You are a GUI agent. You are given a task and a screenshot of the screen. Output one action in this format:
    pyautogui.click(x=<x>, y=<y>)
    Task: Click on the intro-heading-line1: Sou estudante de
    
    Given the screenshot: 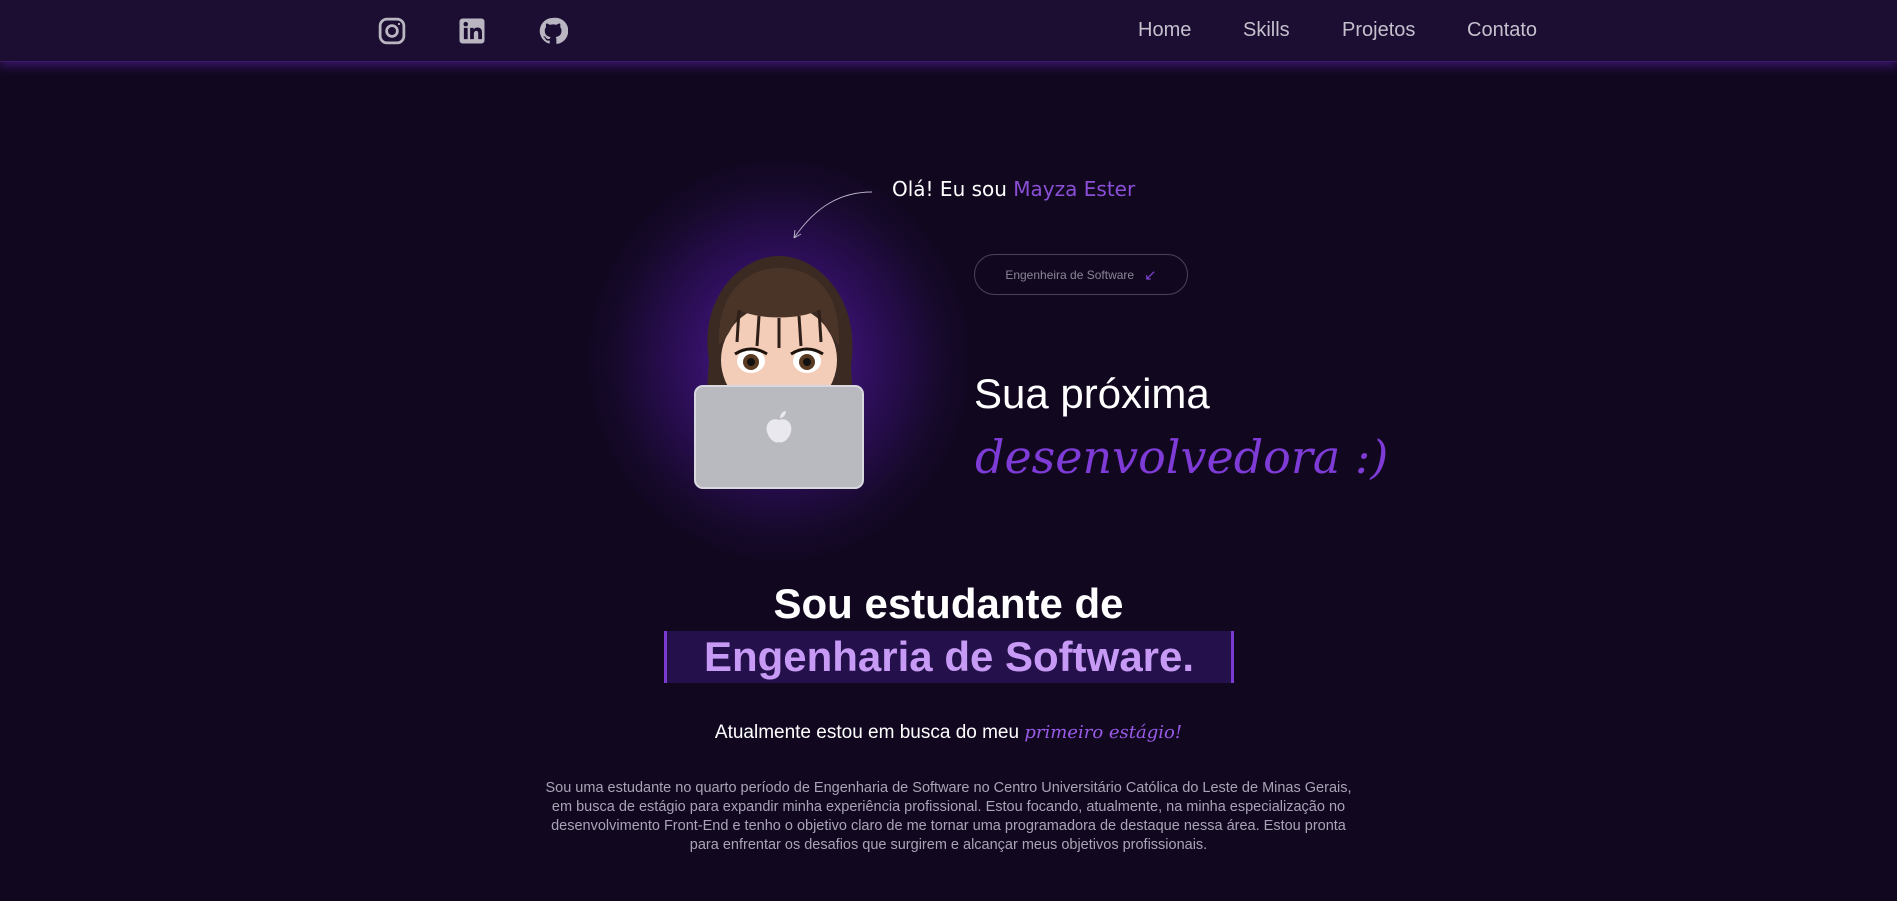 What is the action you would take?
    pyautogui.click(x=948, y=603)
    